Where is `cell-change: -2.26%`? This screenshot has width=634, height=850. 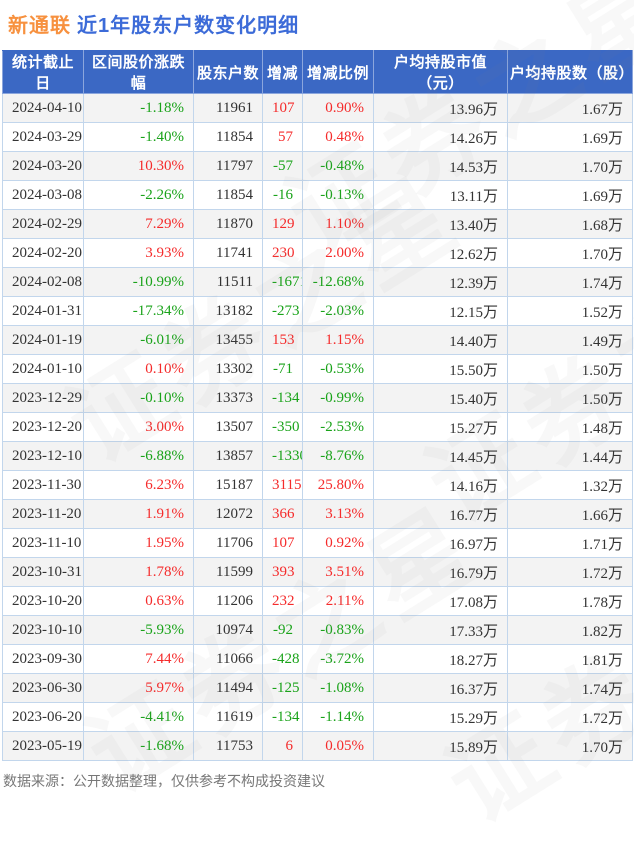 cell-change: -2.26% is located at coordinates (138, 195).